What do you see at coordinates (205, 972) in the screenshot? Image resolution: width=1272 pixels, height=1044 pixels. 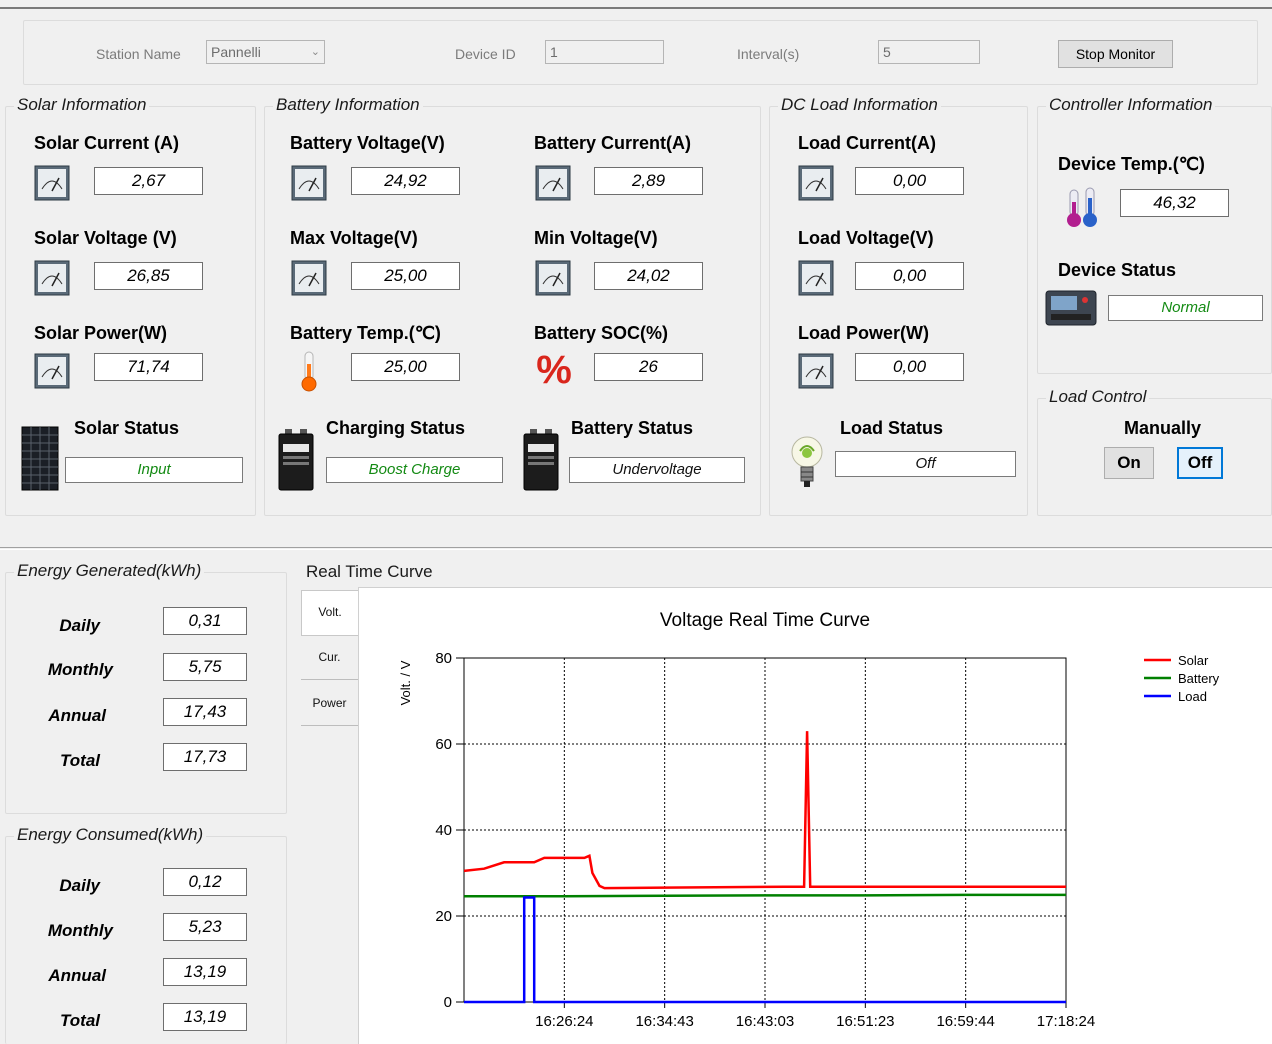 I see `cons-annual-value: 13,19` at bounding box center [205, 972].